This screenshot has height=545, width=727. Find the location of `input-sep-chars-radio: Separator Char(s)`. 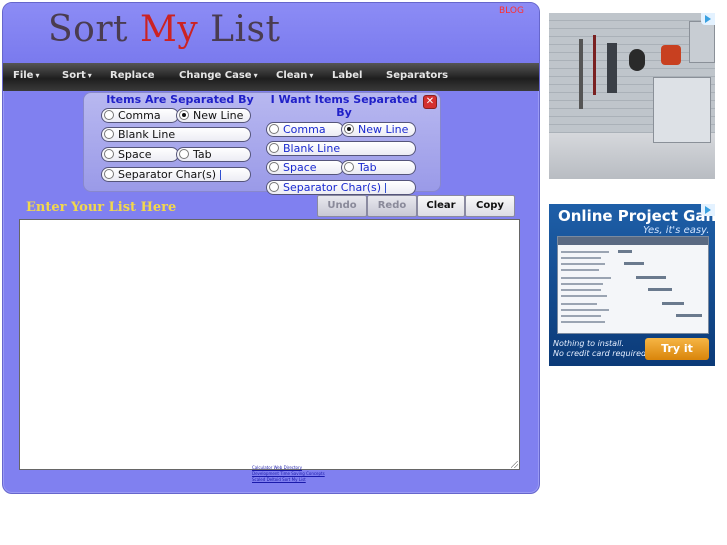

input-sep-chars-radio: Separator Char(s) is located at coordinates (176, 174).